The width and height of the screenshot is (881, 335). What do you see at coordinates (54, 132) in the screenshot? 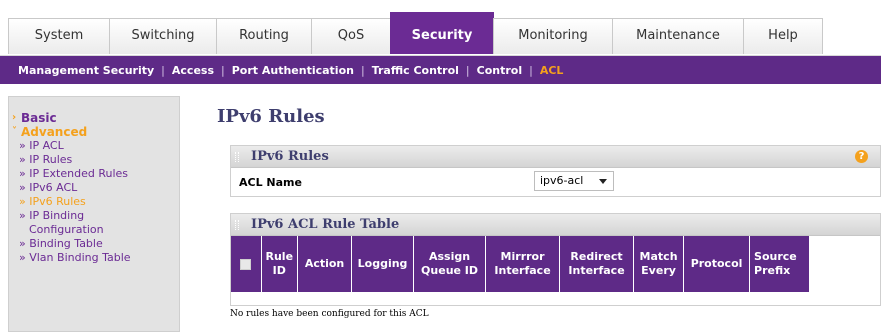
I see `sidebar-advanced-label: Advanced` at bounding box center [54, 132].